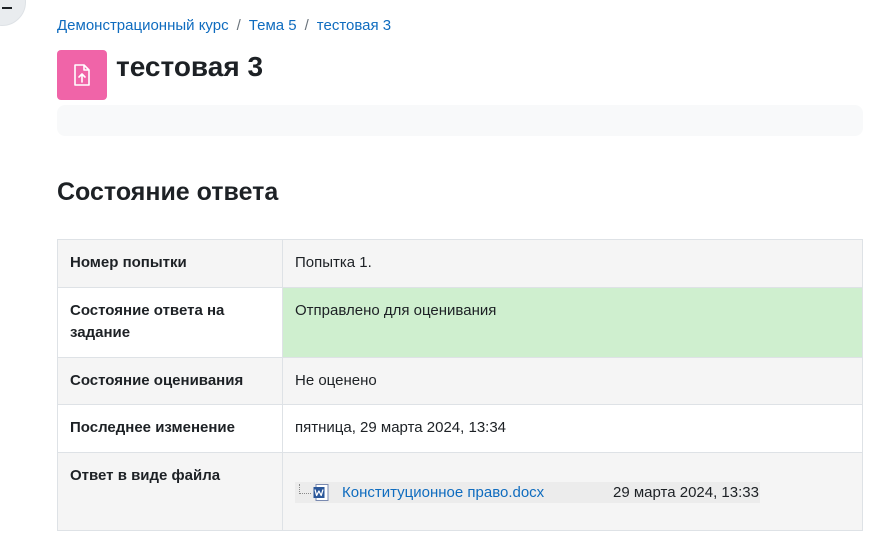  What do you see at coordinates (443, 493) in the screenshot?
I see `submitted-file-link: Конституционное право.docx` at bounding box center [443, 493].